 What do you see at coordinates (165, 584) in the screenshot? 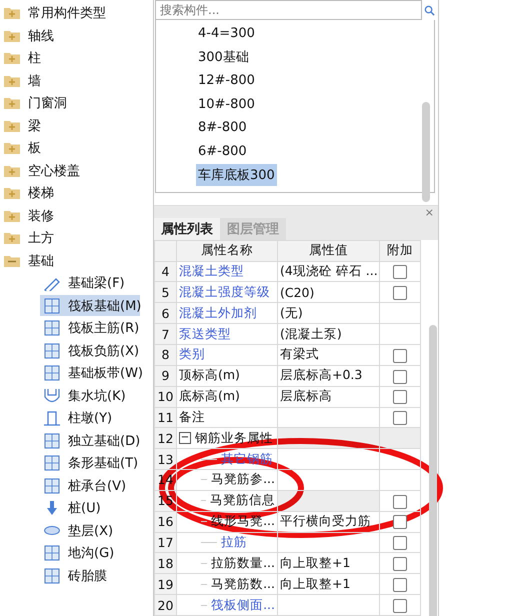
I see `row-number: 19` at bounding box center [165, 584].